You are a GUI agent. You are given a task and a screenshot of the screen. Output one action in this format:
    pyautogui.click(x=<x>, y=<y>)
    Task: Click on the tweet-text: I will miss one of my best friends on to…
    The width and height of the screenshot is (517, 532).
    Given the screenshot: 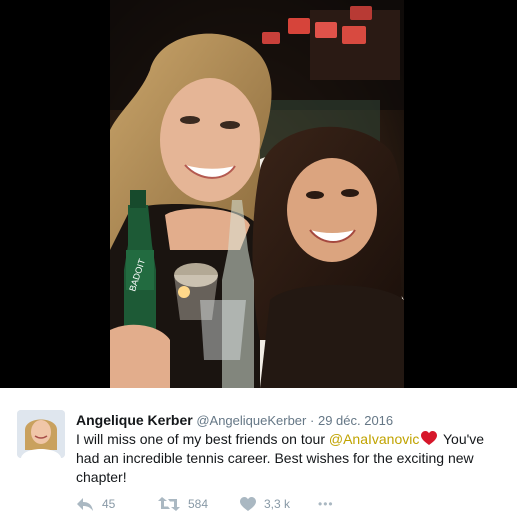 What is the action you would take?
    pyautogui.click(x=291, y=458)
    